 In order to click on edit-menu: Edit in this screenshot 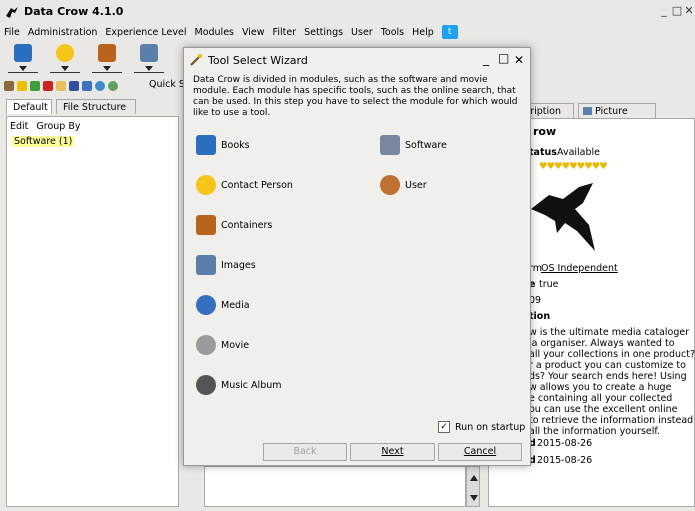, I will do `click(19, 126)`.